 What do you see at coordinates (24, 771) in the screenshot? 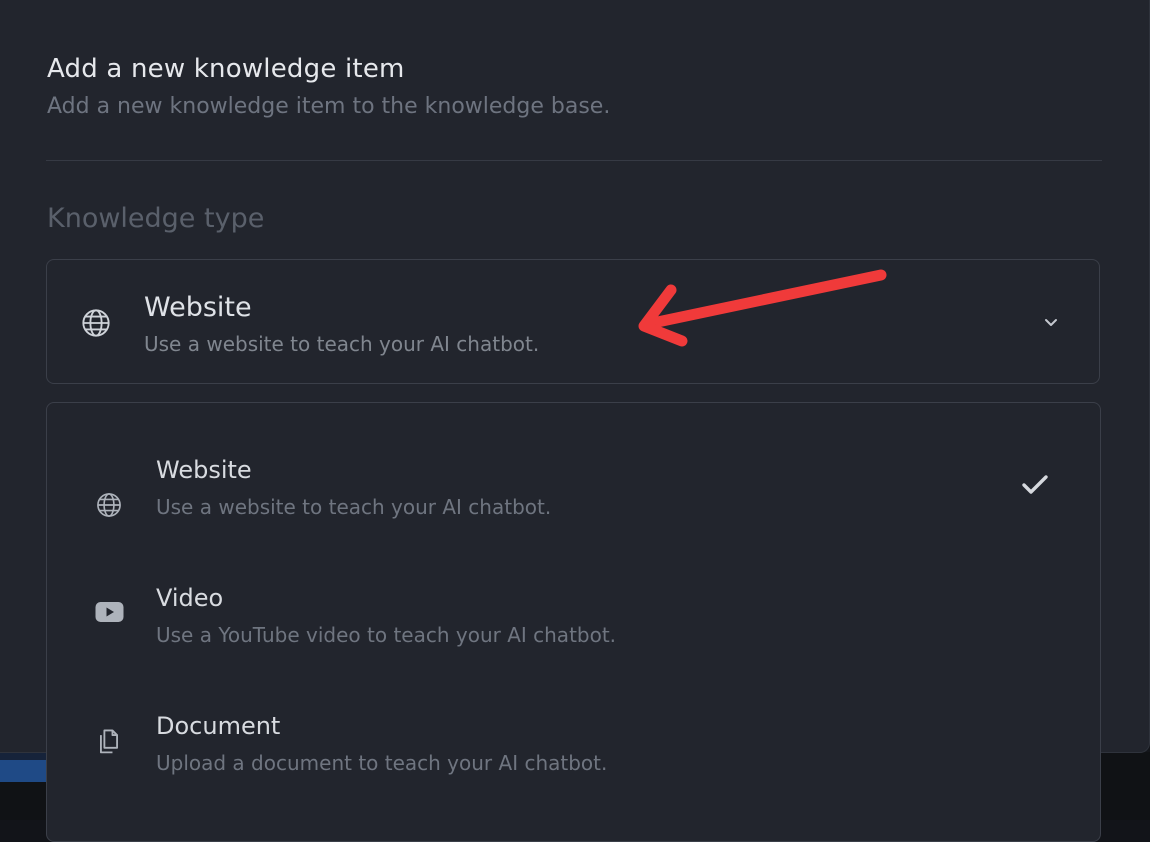
I see `background-button-peek` at bounding box center [24, 771].